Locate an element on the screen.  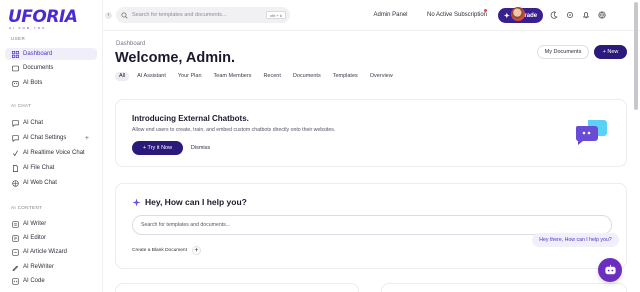
try-it-now-label: Try it Now is located at coordinates (160, 148).